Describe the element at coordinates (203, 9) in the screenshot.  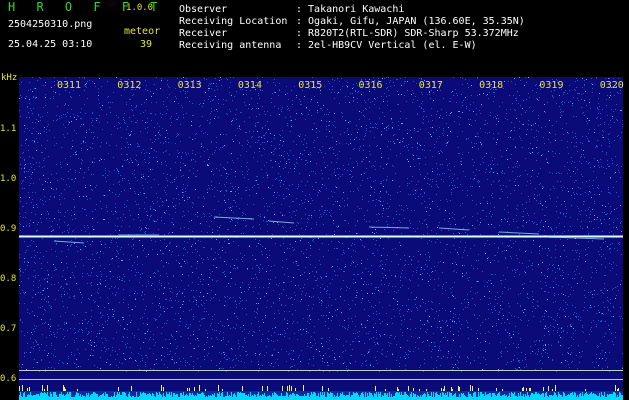
I see `observer-label: Observer` at that location.